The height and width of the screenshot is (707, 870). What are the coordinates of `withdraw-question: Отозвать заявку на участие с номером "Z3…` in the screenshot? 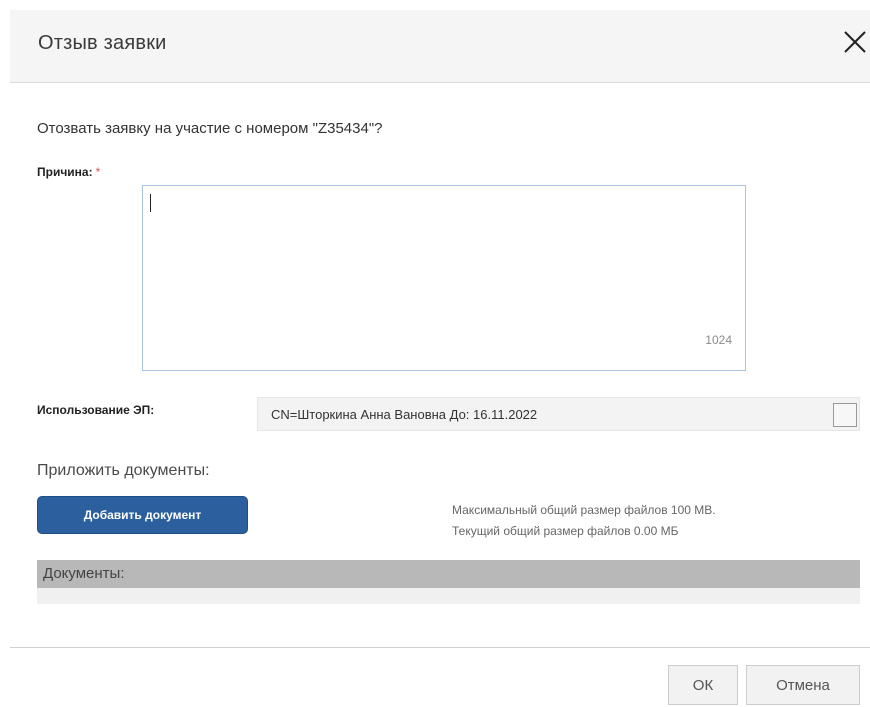 It's located at (210, 128).